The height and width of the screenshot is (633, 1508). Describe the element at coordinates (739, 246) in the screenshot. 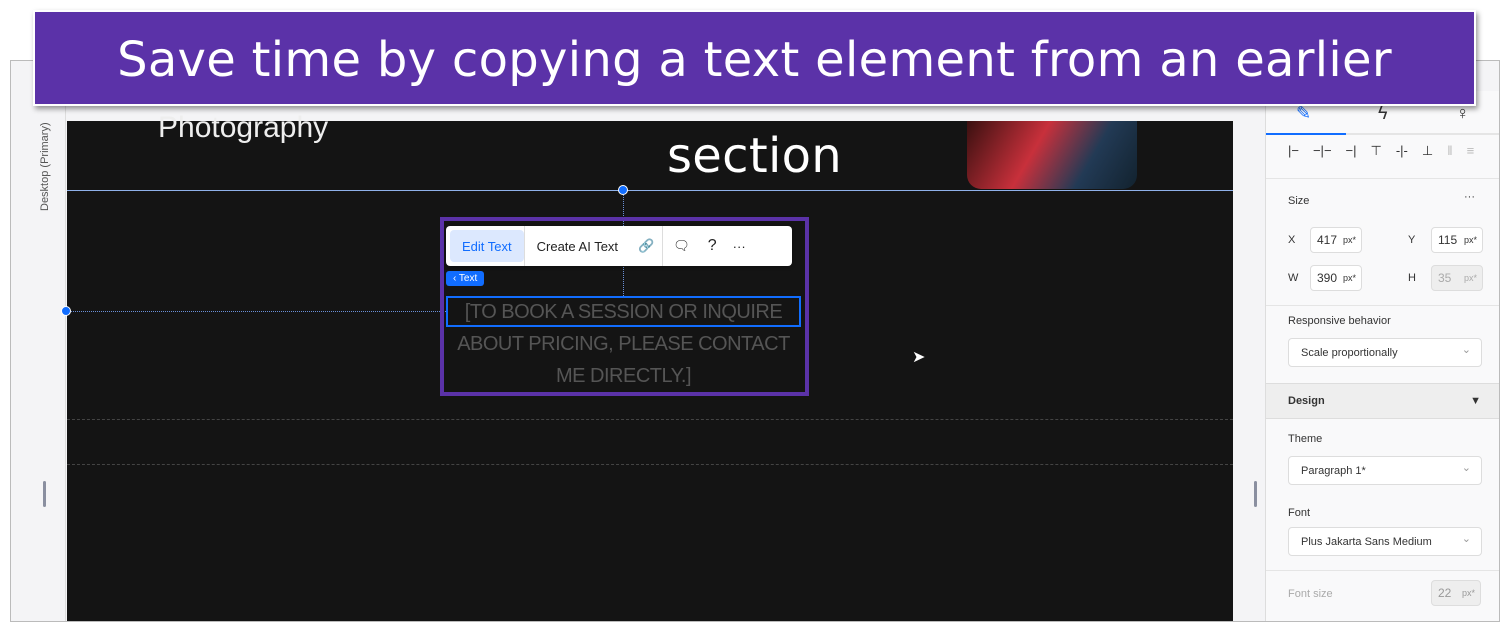

I see `more-icon: ···` at that location.